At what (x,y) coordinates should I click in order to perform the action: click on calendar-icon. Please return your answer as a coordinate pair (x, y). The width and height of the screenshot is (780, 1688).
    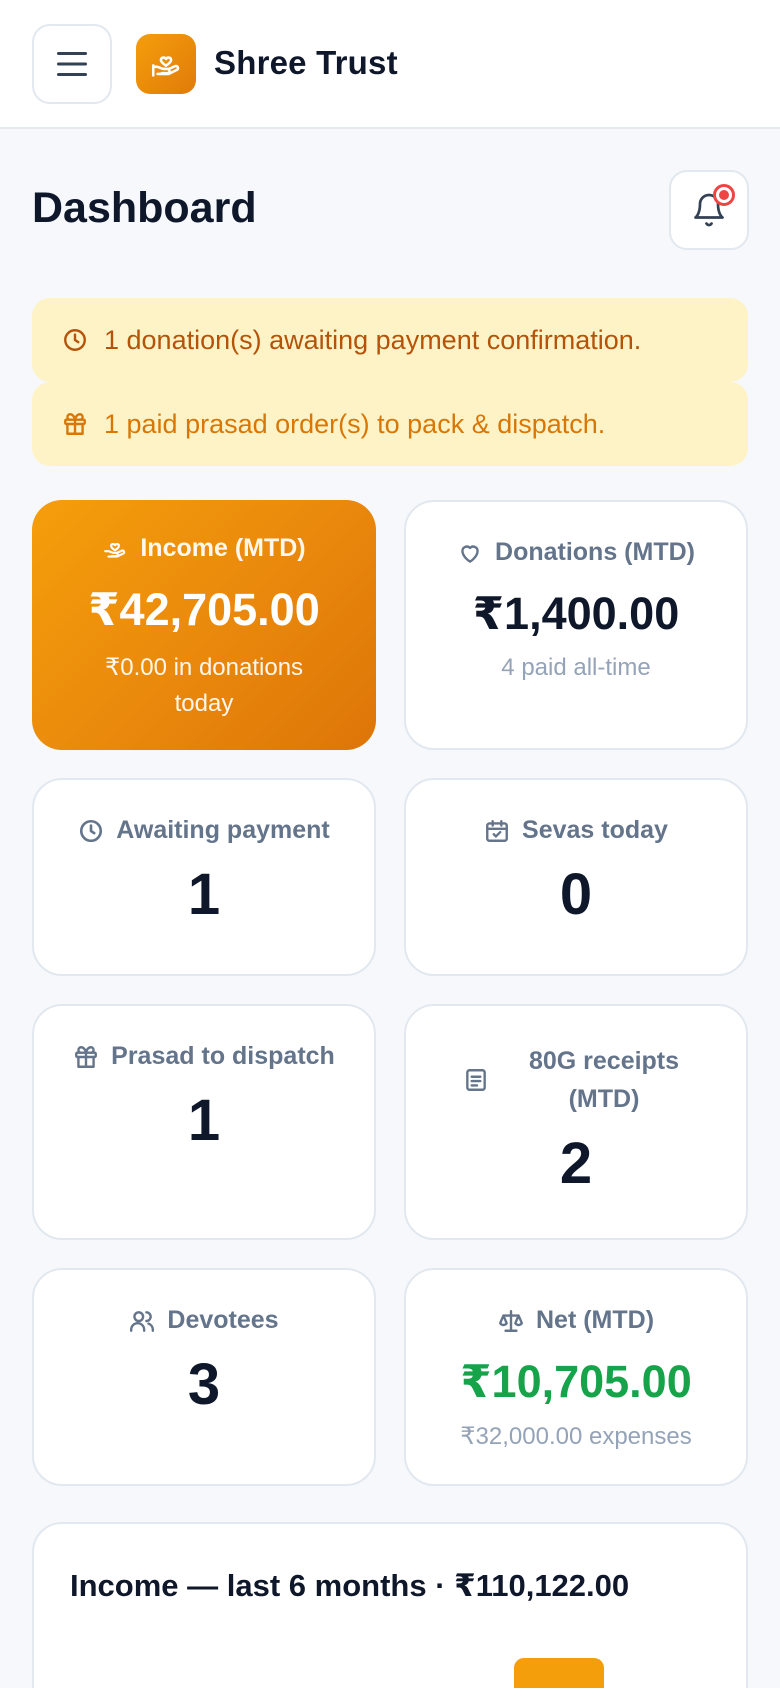
    Looking at the image, I should click on (497, 831).